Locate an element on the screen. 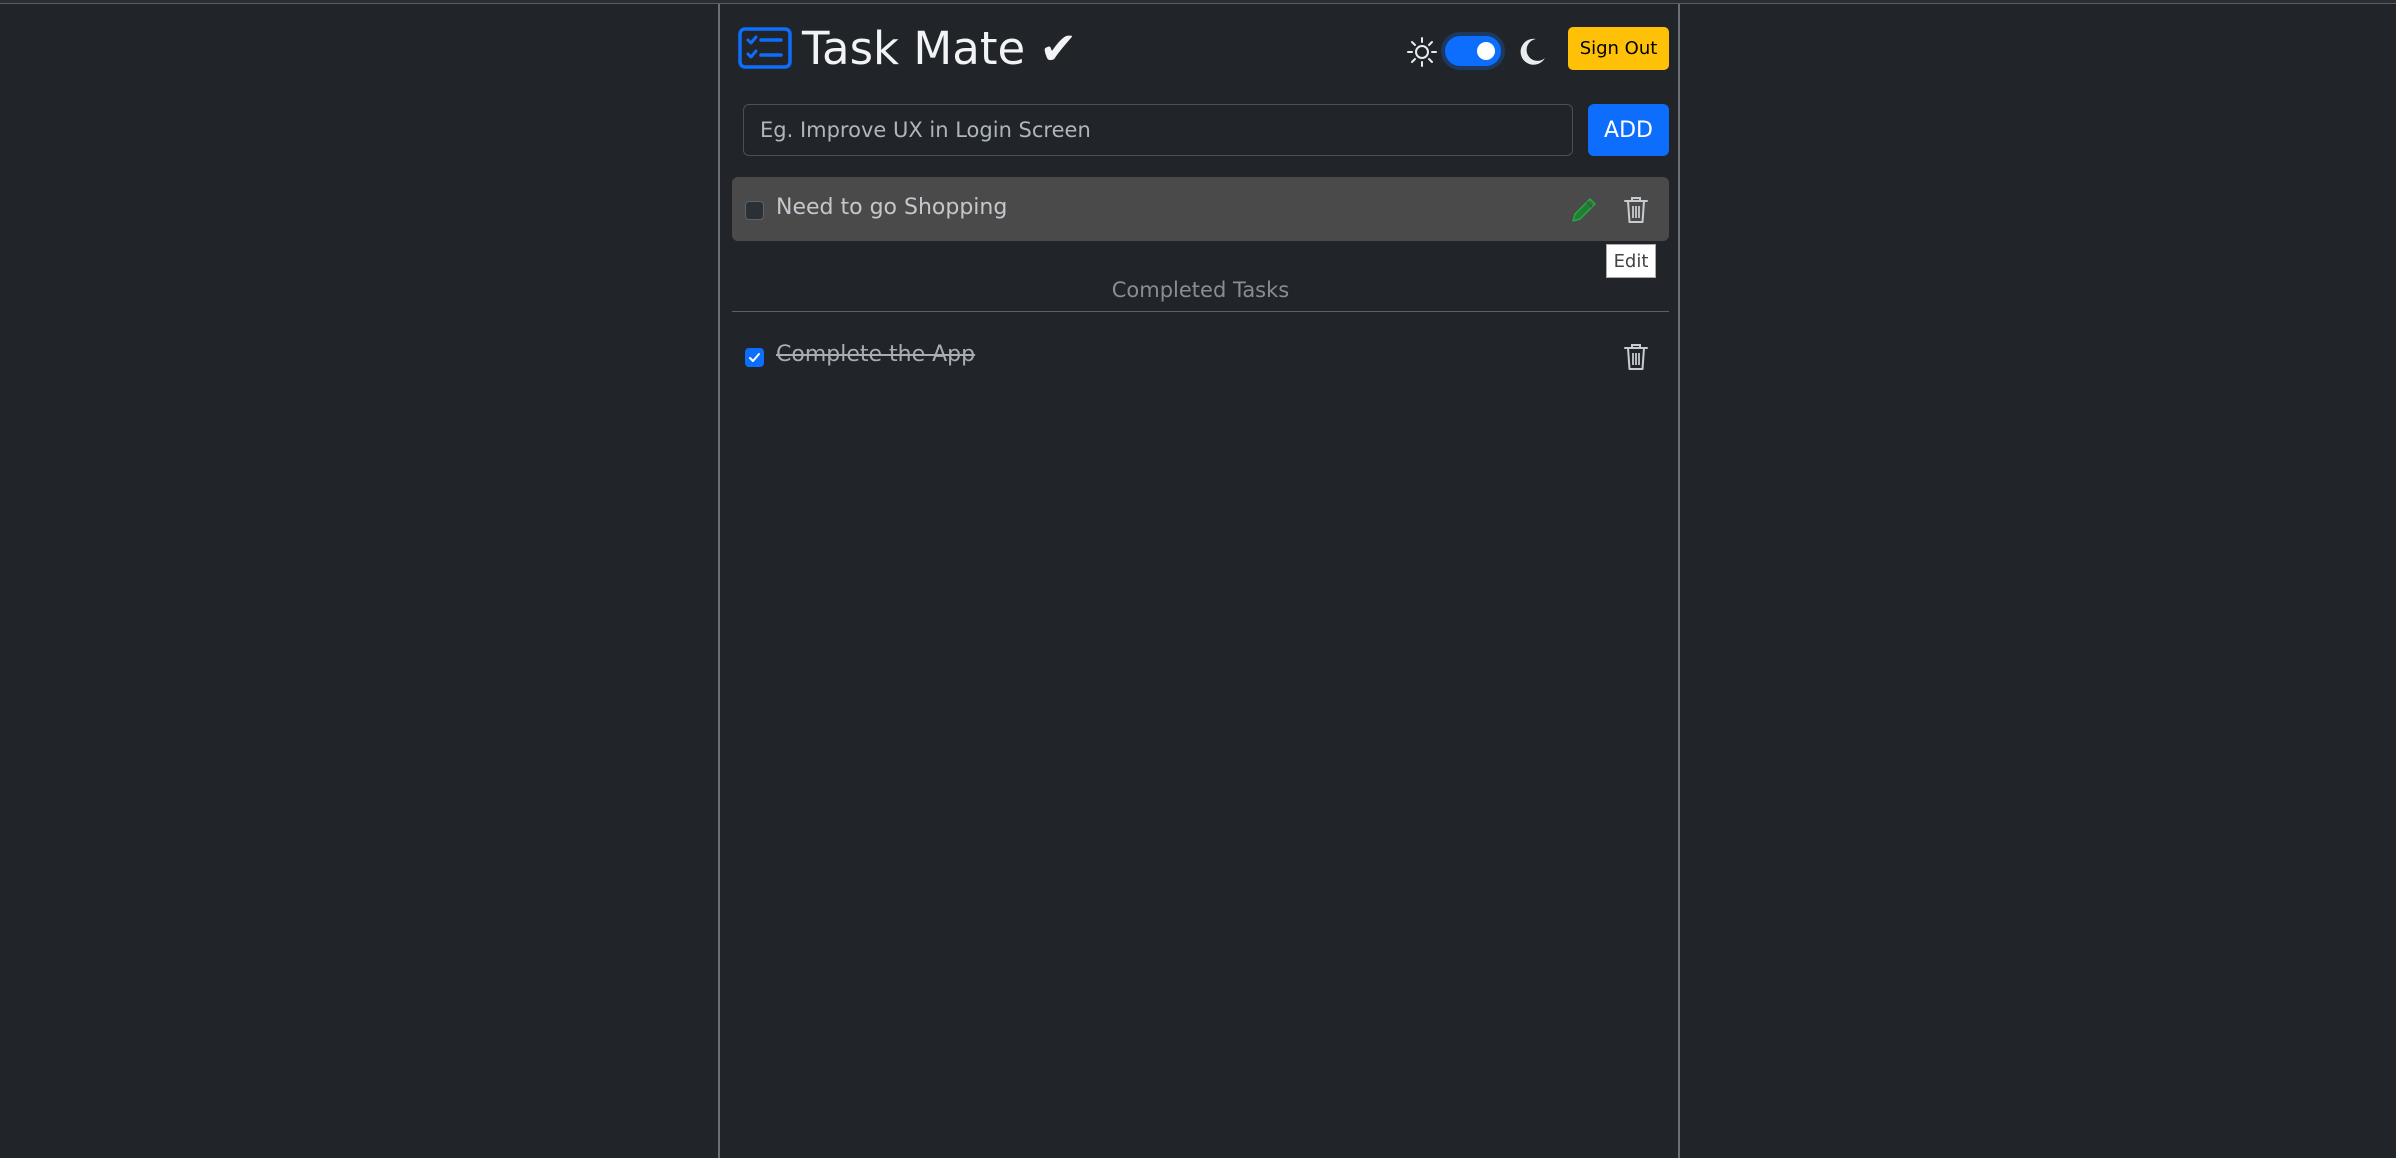  new-task-input is located at coordinates (1158, 130).